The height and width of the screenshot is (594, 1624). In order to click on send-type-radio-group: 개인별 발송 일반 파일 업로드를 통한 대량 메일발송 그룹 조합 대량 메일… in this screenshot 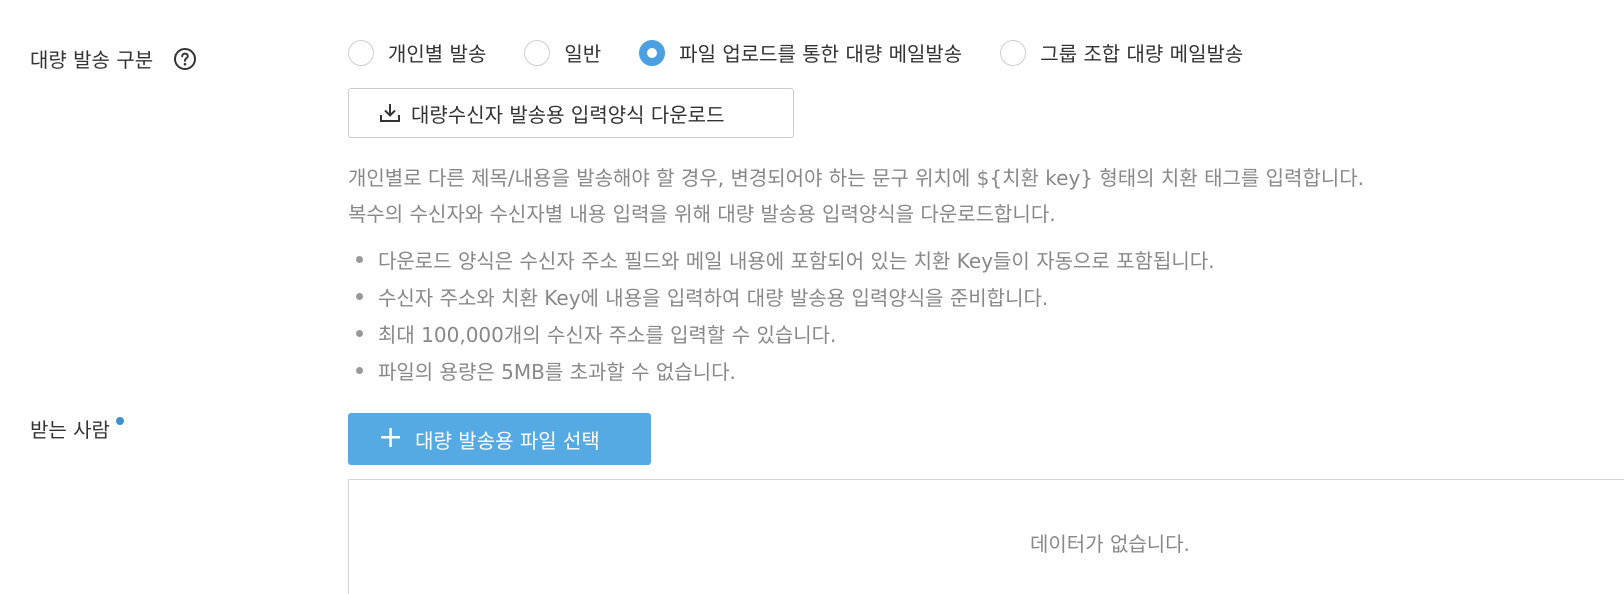, I will do `click(814, 52)`.